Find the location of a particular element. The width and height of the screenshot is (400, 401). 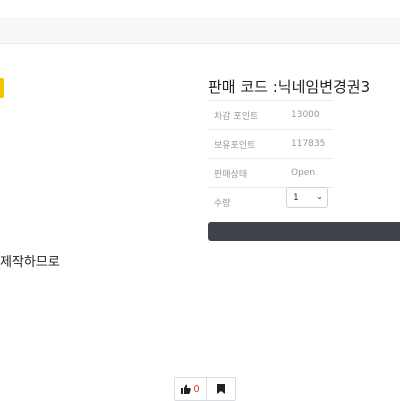

chevron-down-icon: ⌄ is located at coordinates (319, 196).